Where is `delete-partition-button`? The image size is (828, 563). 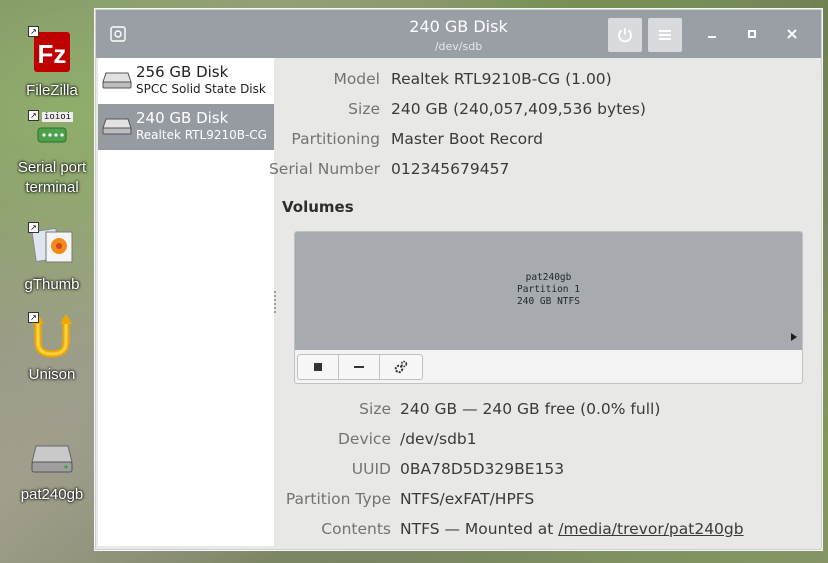
delete-partition-button is located at coordinates (359, 367).